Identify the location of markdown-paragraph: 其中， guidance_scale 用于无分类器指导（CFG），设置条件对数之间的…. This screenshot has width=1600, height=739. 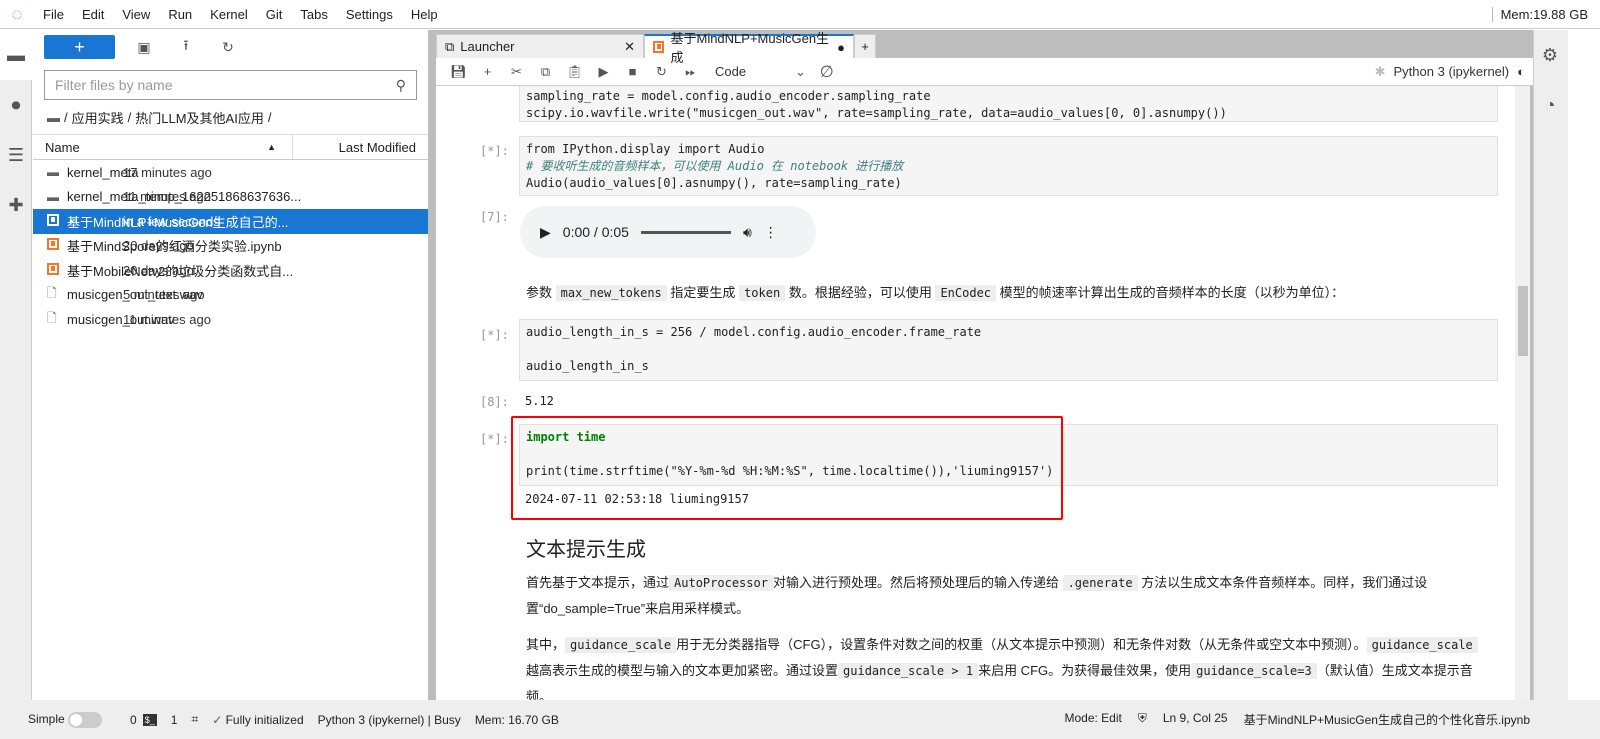
(1006, 666).